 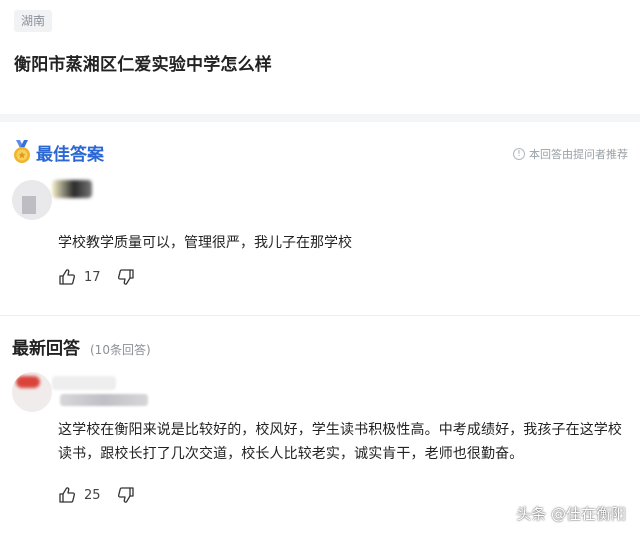 I want to click on asker-recommended-note: ! 本回答由提问者推荐, so click(x=570, y=154).